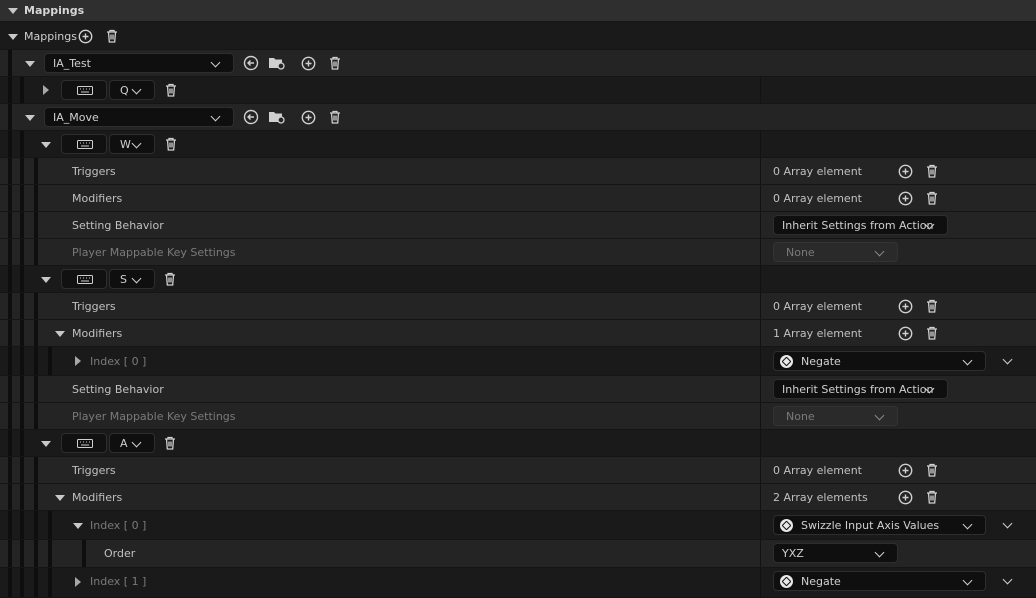 The width and height of the screenshot is (1036, 598). Describe the element at coordinates (120, 553) in the screenshot. I see `property-label: Order` at that location.